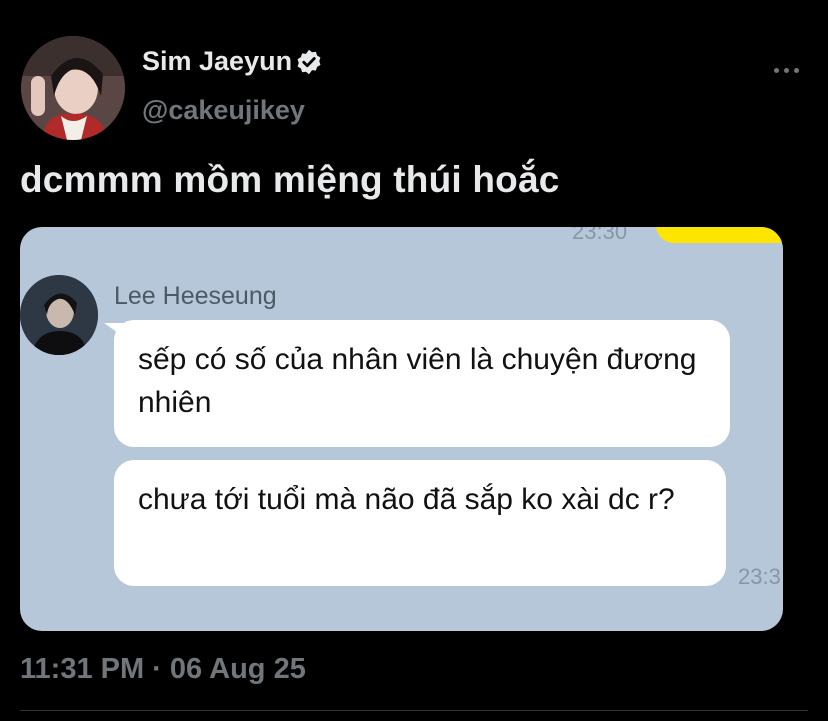 This screenshot has height=721, width=828. Describe the element at coordinates (223, 110) in the screenshot. I see `author-handle: @cakeujikey` at that location.